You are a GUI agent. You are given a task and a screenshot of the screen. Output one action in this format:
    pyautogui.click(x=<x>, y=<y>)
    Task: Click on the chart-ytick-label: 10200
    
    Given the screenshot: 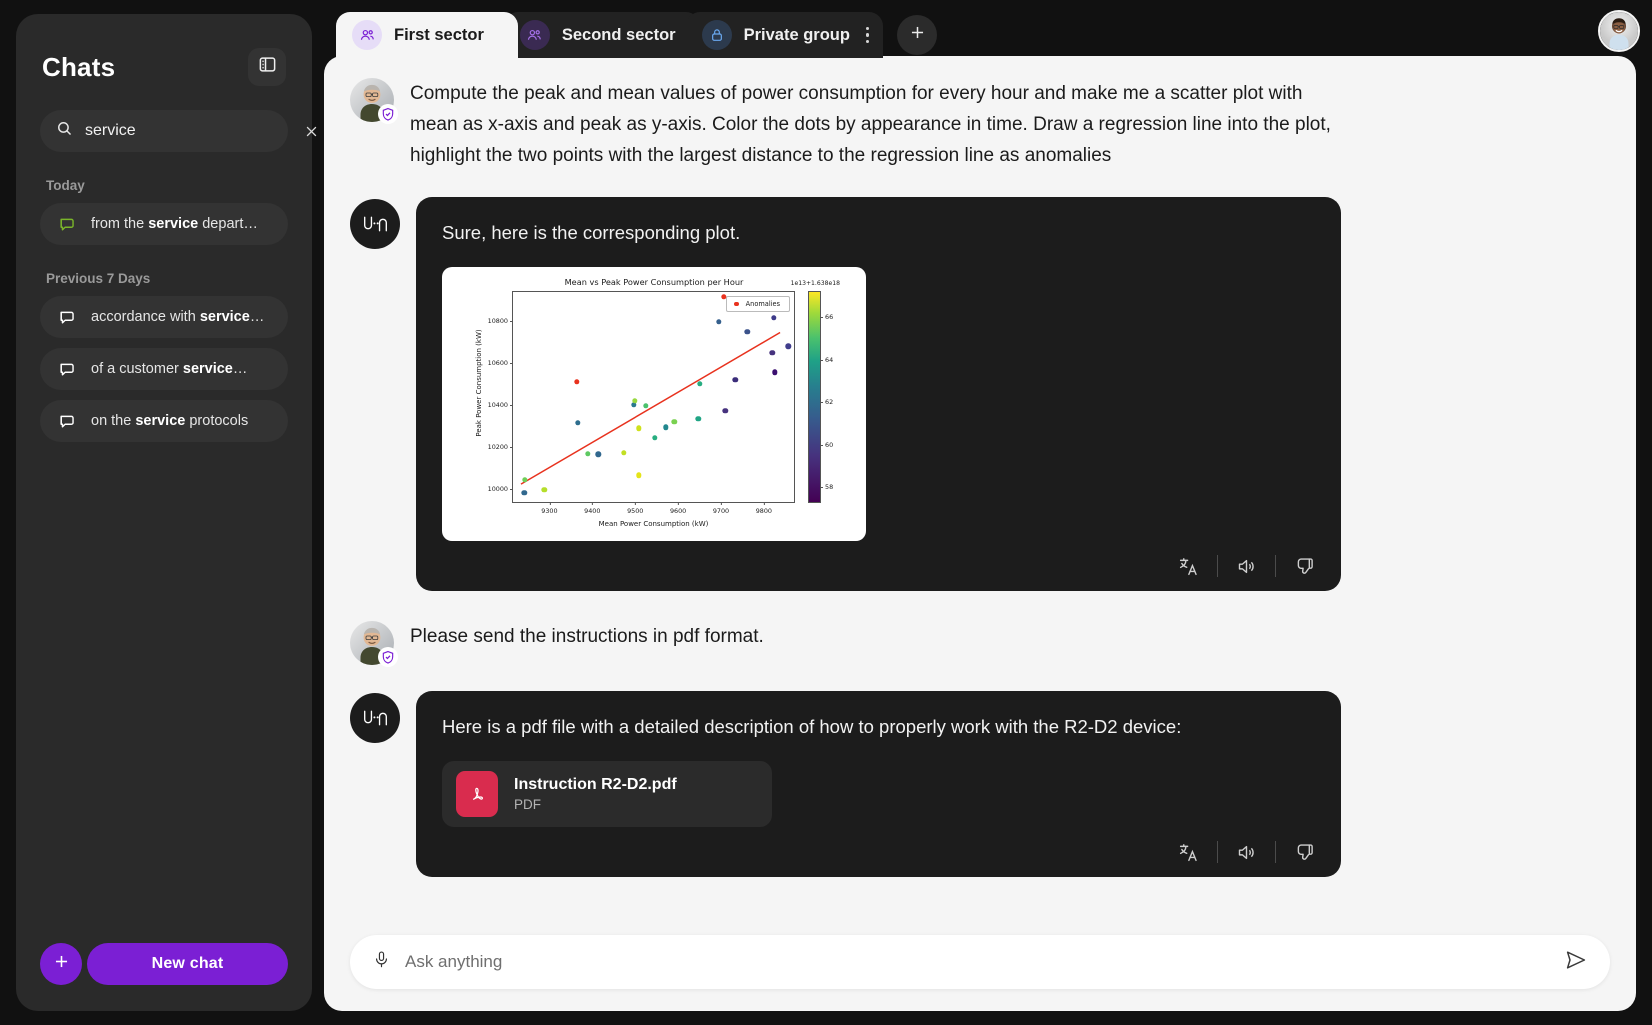 What is the action you would take?
    pyautogui.click(x=500, y=447)
    